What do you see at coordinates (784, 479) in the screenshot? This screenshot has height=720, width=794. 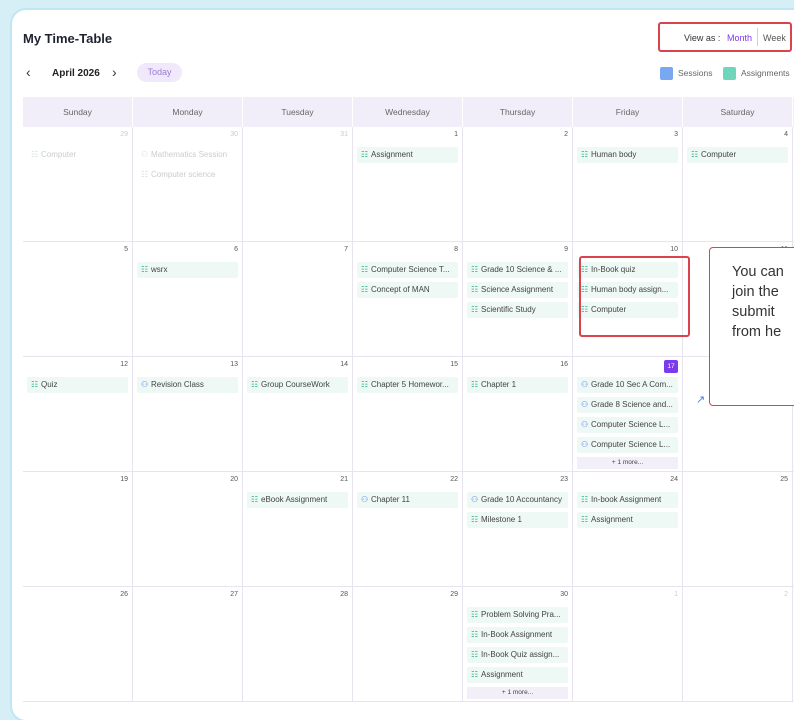 I see `day-number: 25` at bounding box center [784, 479].